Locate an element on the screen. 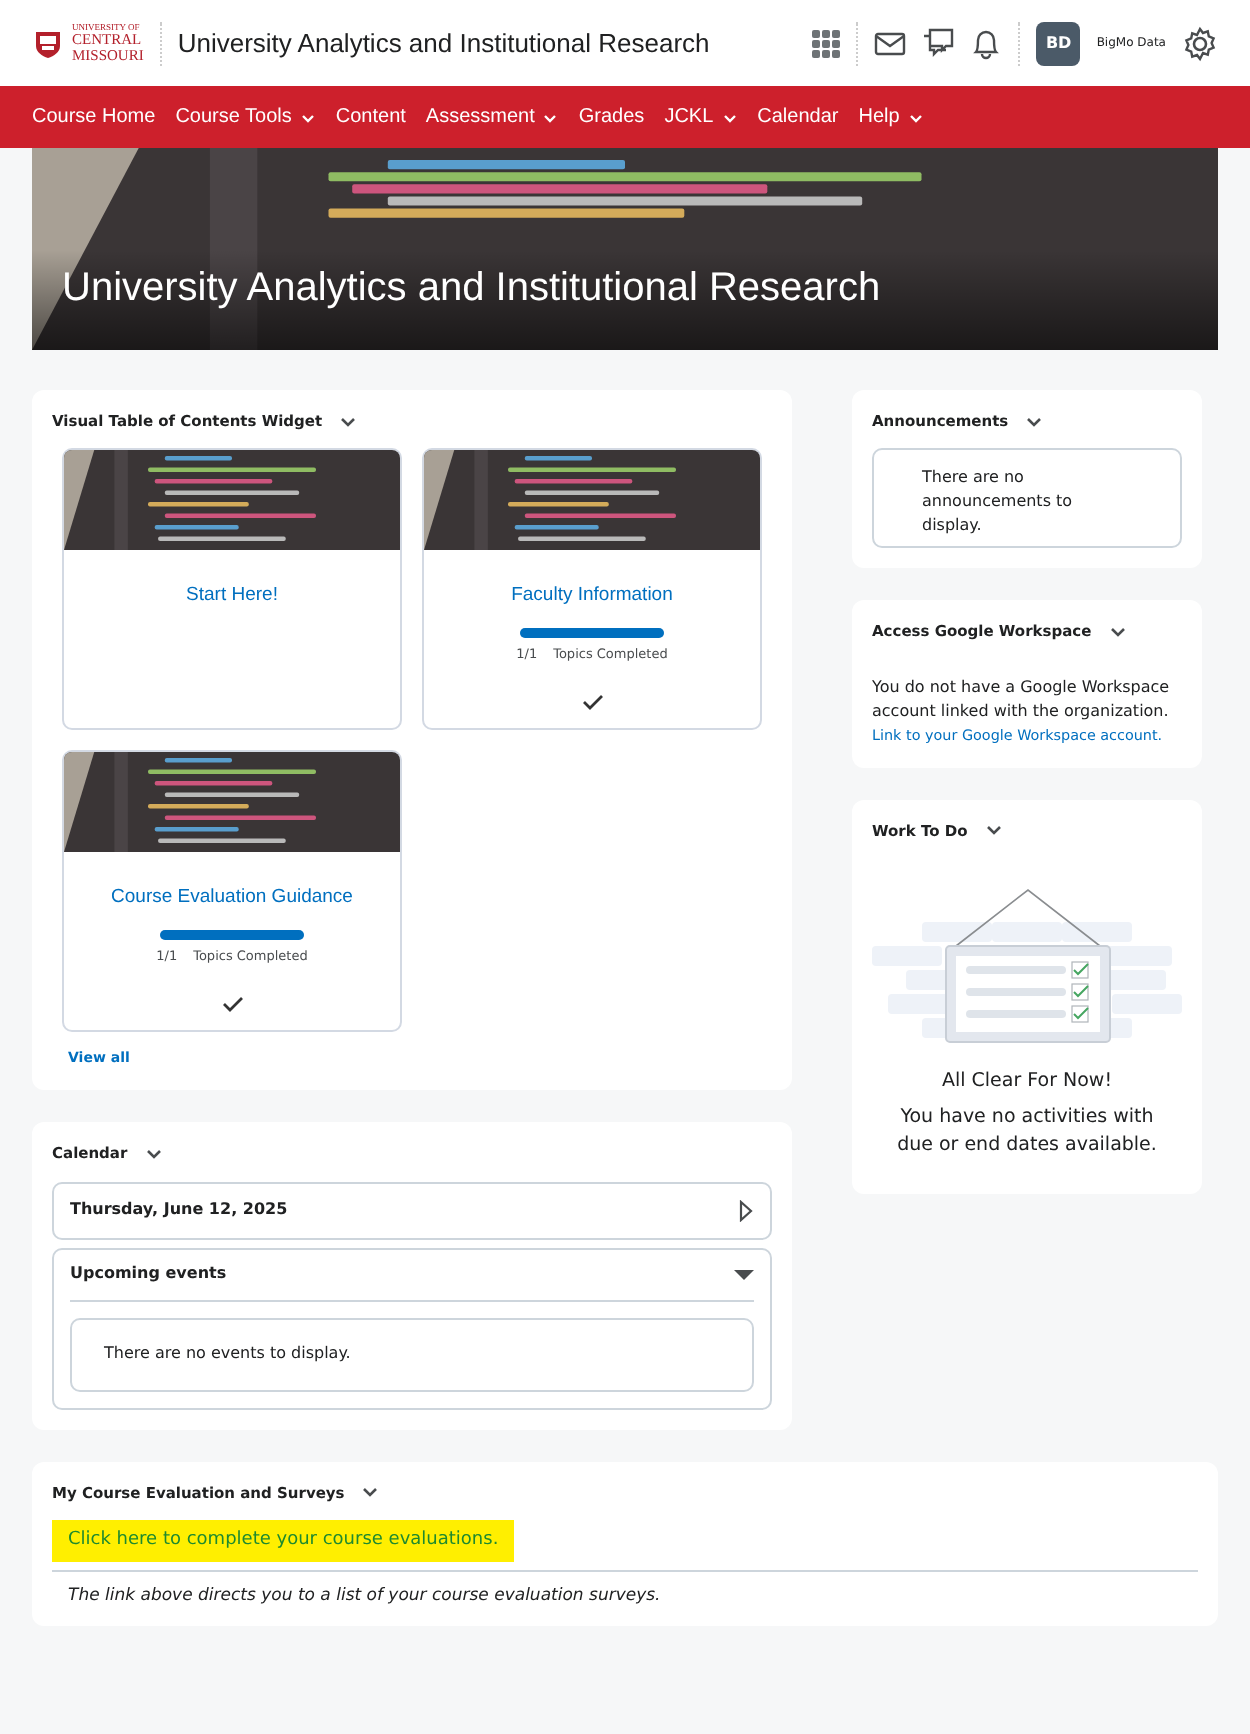 The image size is (1250, 1734). mail-icon is located at coordinates (890, 43).